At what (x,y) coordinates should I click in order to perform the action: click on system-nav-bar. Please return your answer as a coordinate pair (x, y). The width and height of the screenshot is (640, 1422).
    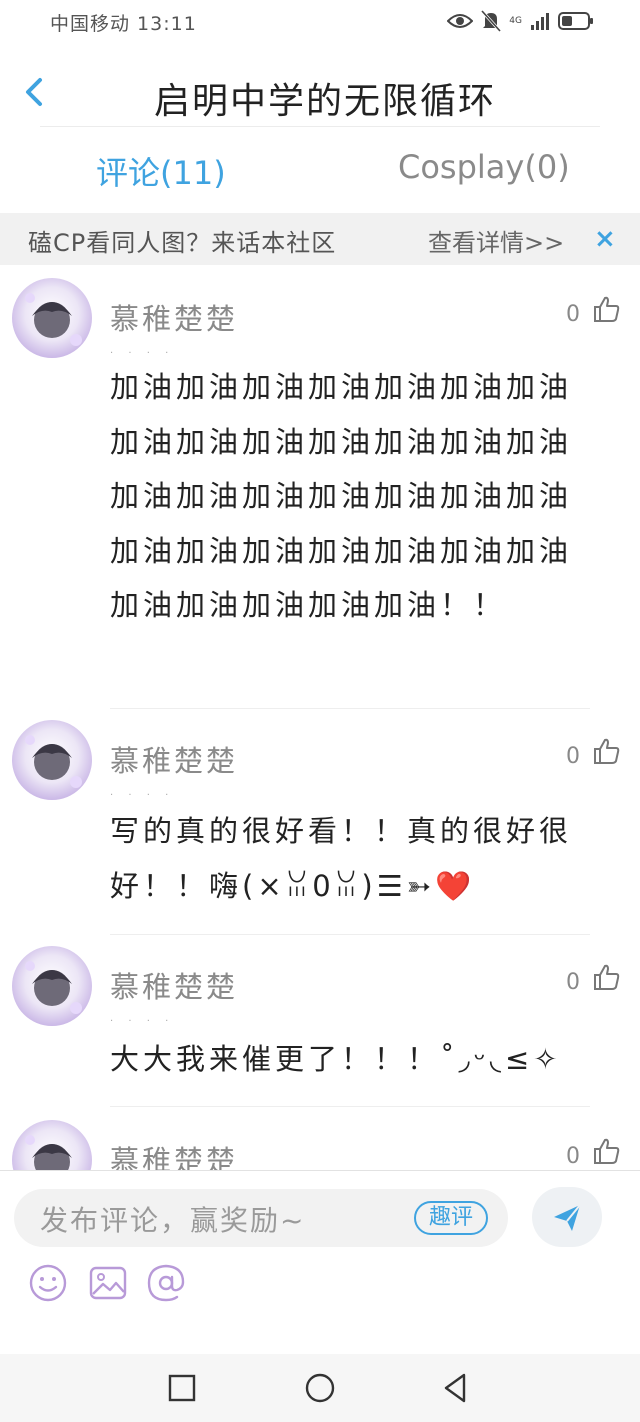
    Looking at the image, I should click on (320, 1388).